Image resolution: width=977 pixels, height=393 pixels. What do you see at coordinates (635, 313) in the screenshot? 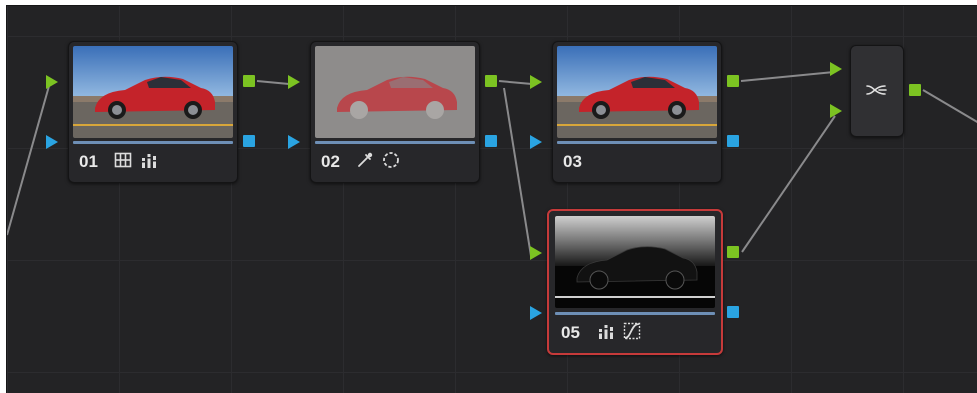
I see `node-05-color-bar` at bounding box center [635, 313].